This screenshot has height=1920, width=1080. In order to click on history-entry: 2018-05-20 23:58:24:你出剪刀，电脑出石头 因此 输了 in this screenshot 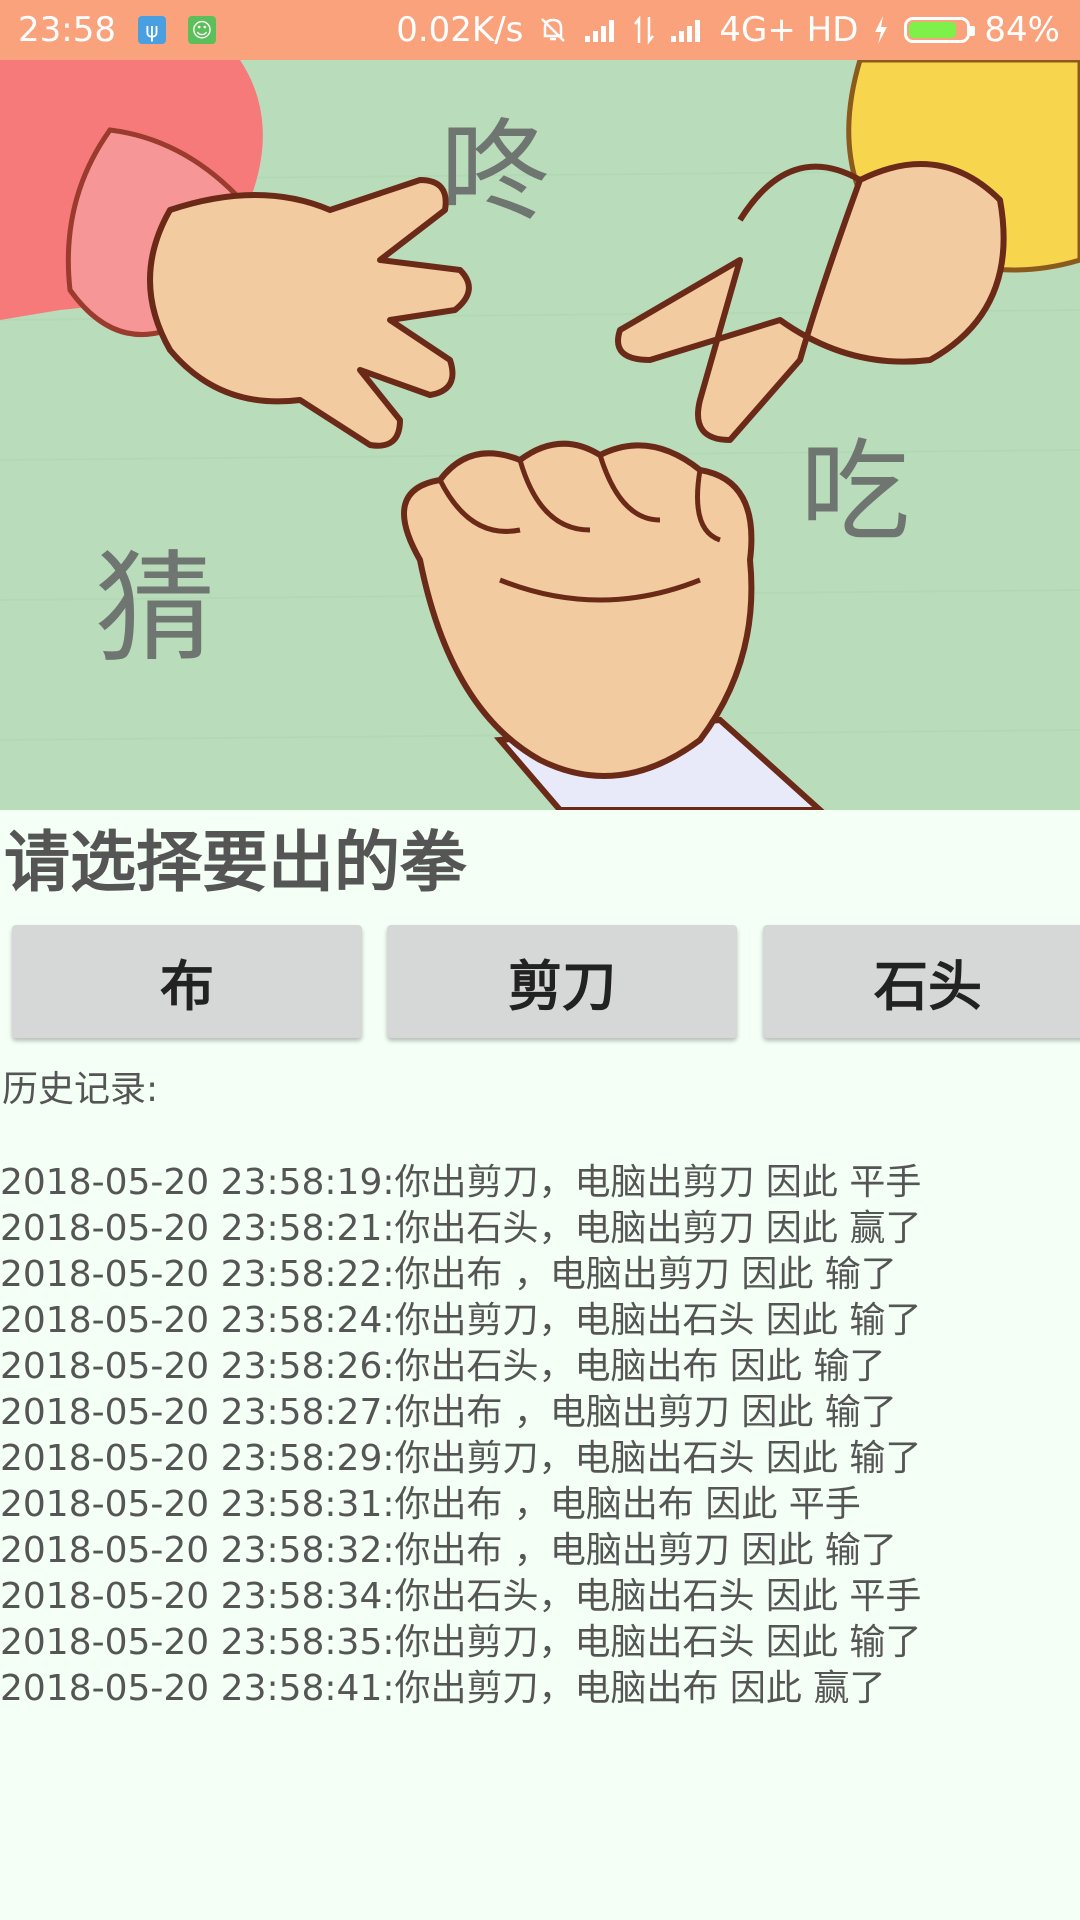, I will do `click(461, 1320)`.